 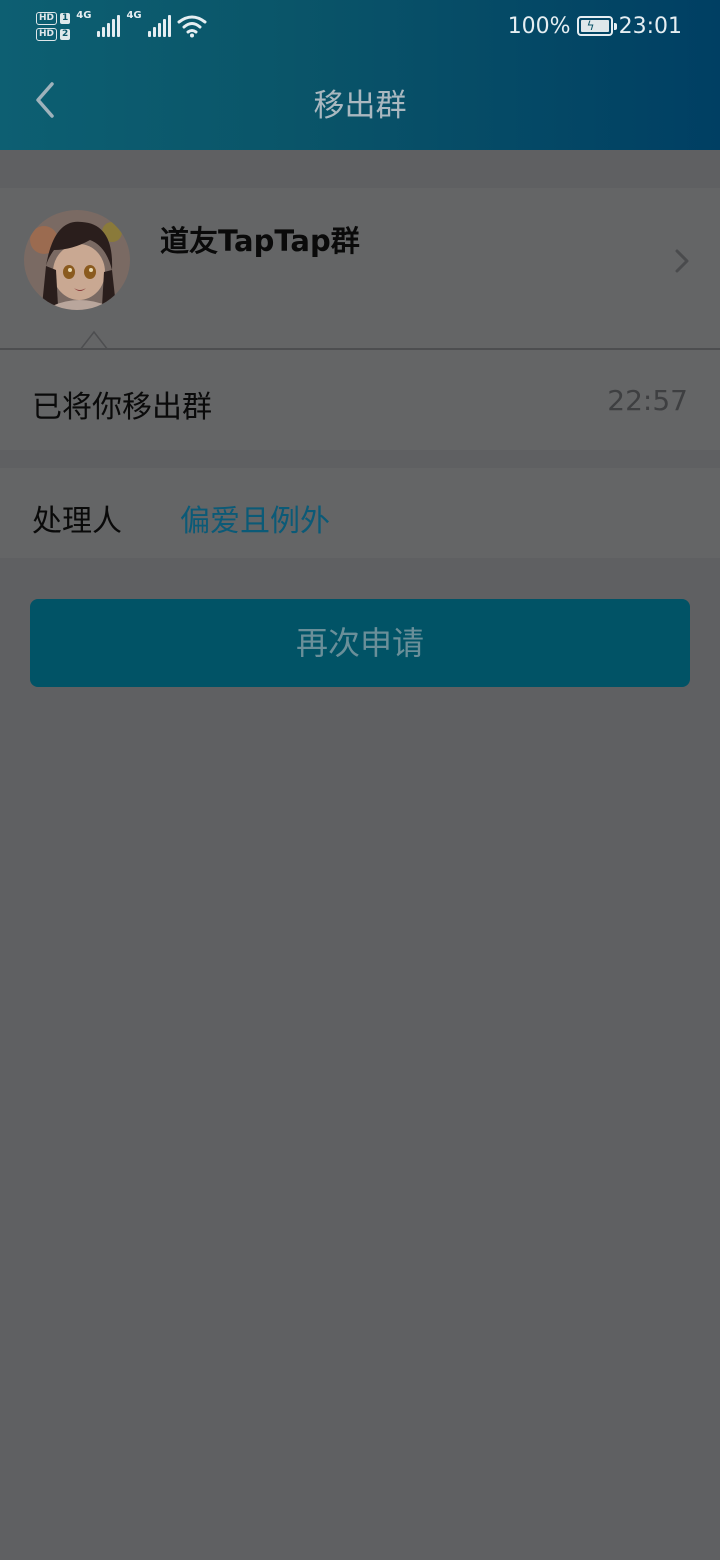 I want to click on battery-charging-icon: ϟ, so click(x=596, y=26).